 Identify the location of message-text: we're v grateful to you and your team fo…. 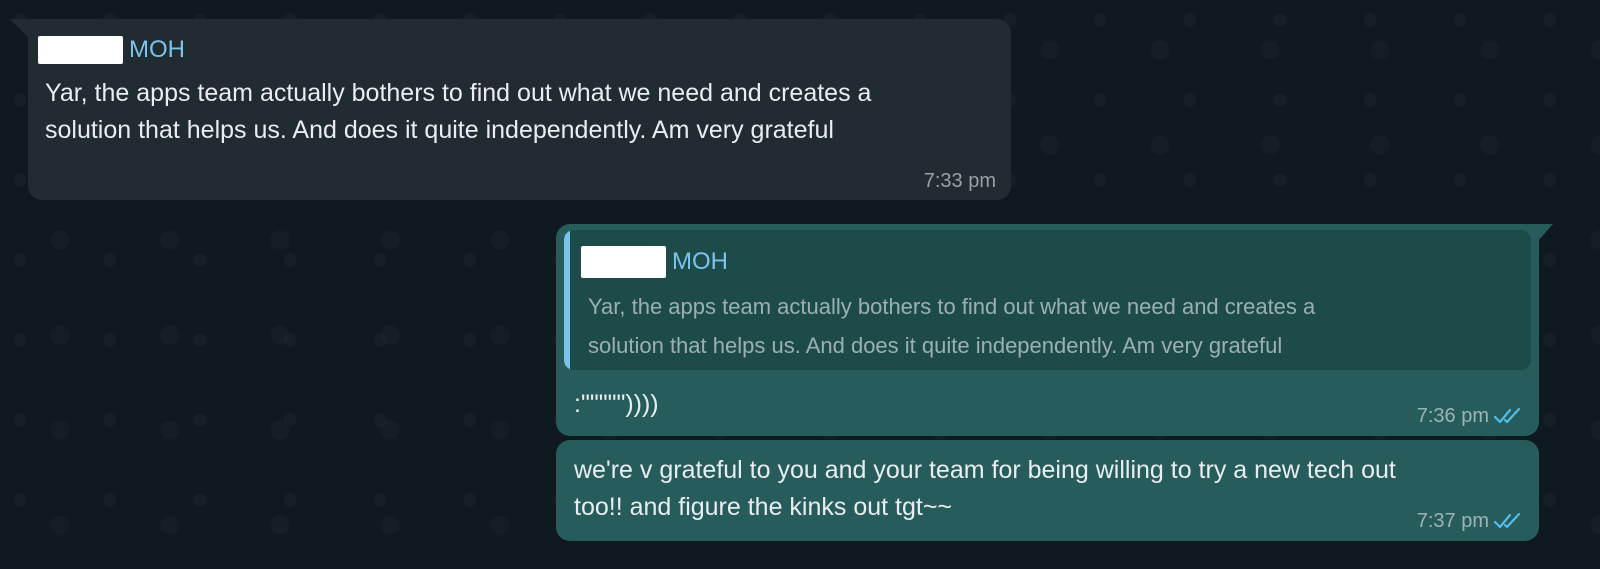
(985, 489).